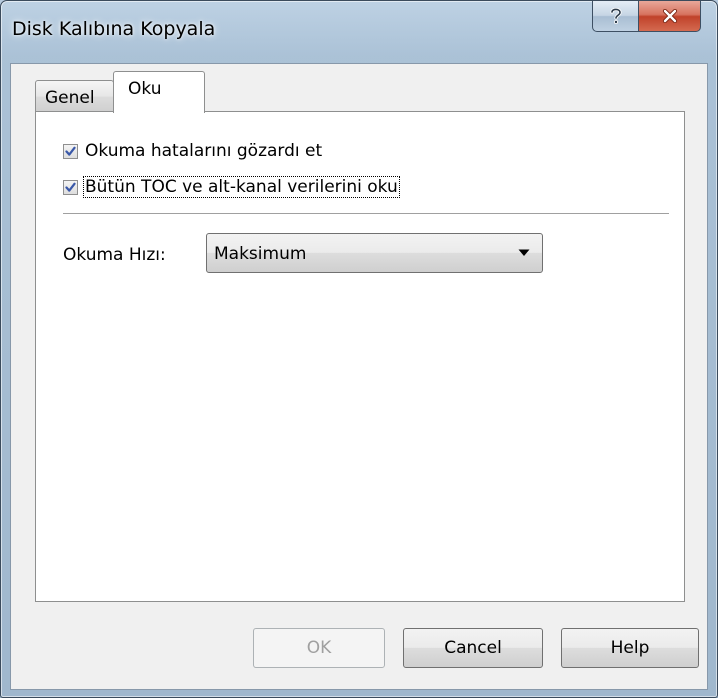  I want to click on ignore-read-errors-checkbox, so click(70, 151).